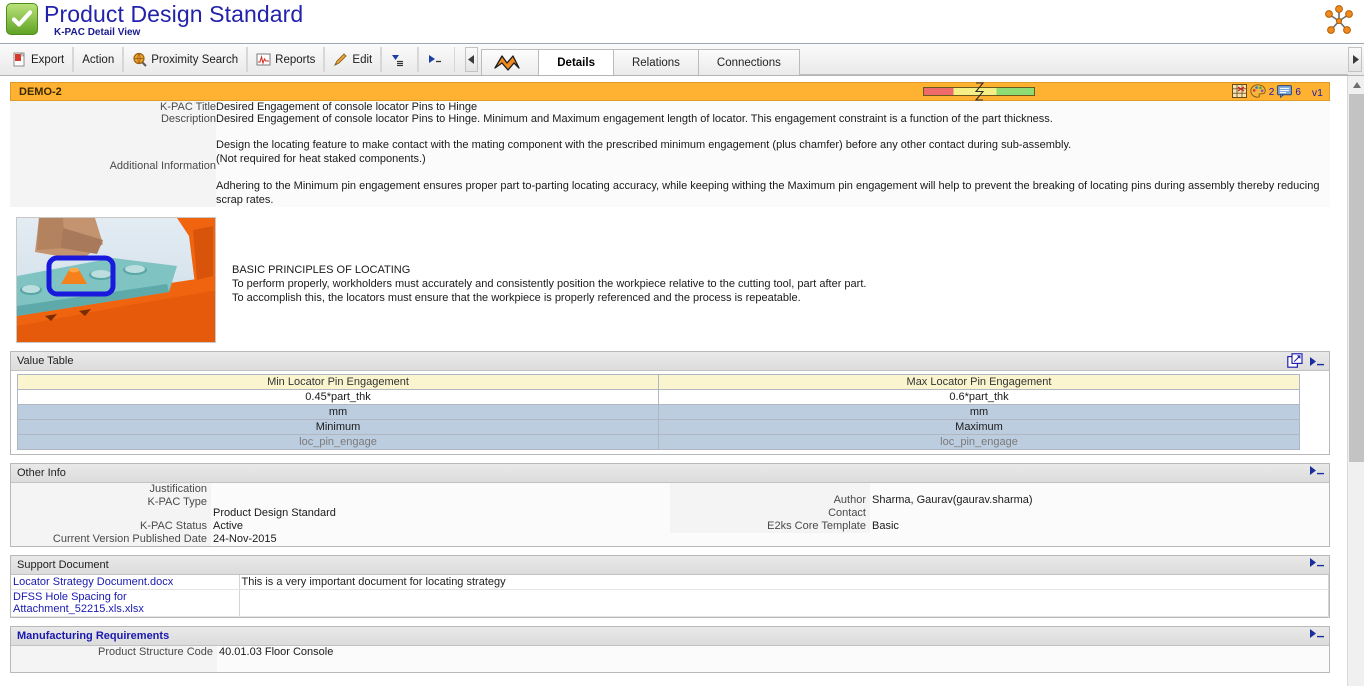  I want to click on tag-count: 2, so click(1271, 92).